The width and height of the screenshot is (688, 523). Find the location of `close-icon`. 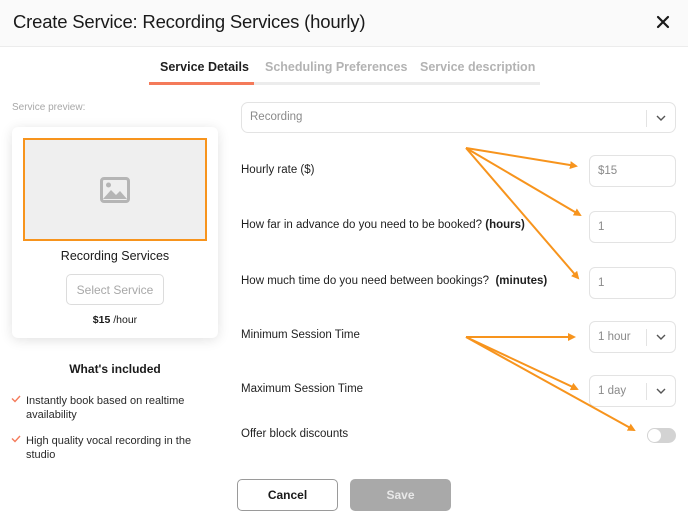

close-icon is located at coordinates (663, 22).